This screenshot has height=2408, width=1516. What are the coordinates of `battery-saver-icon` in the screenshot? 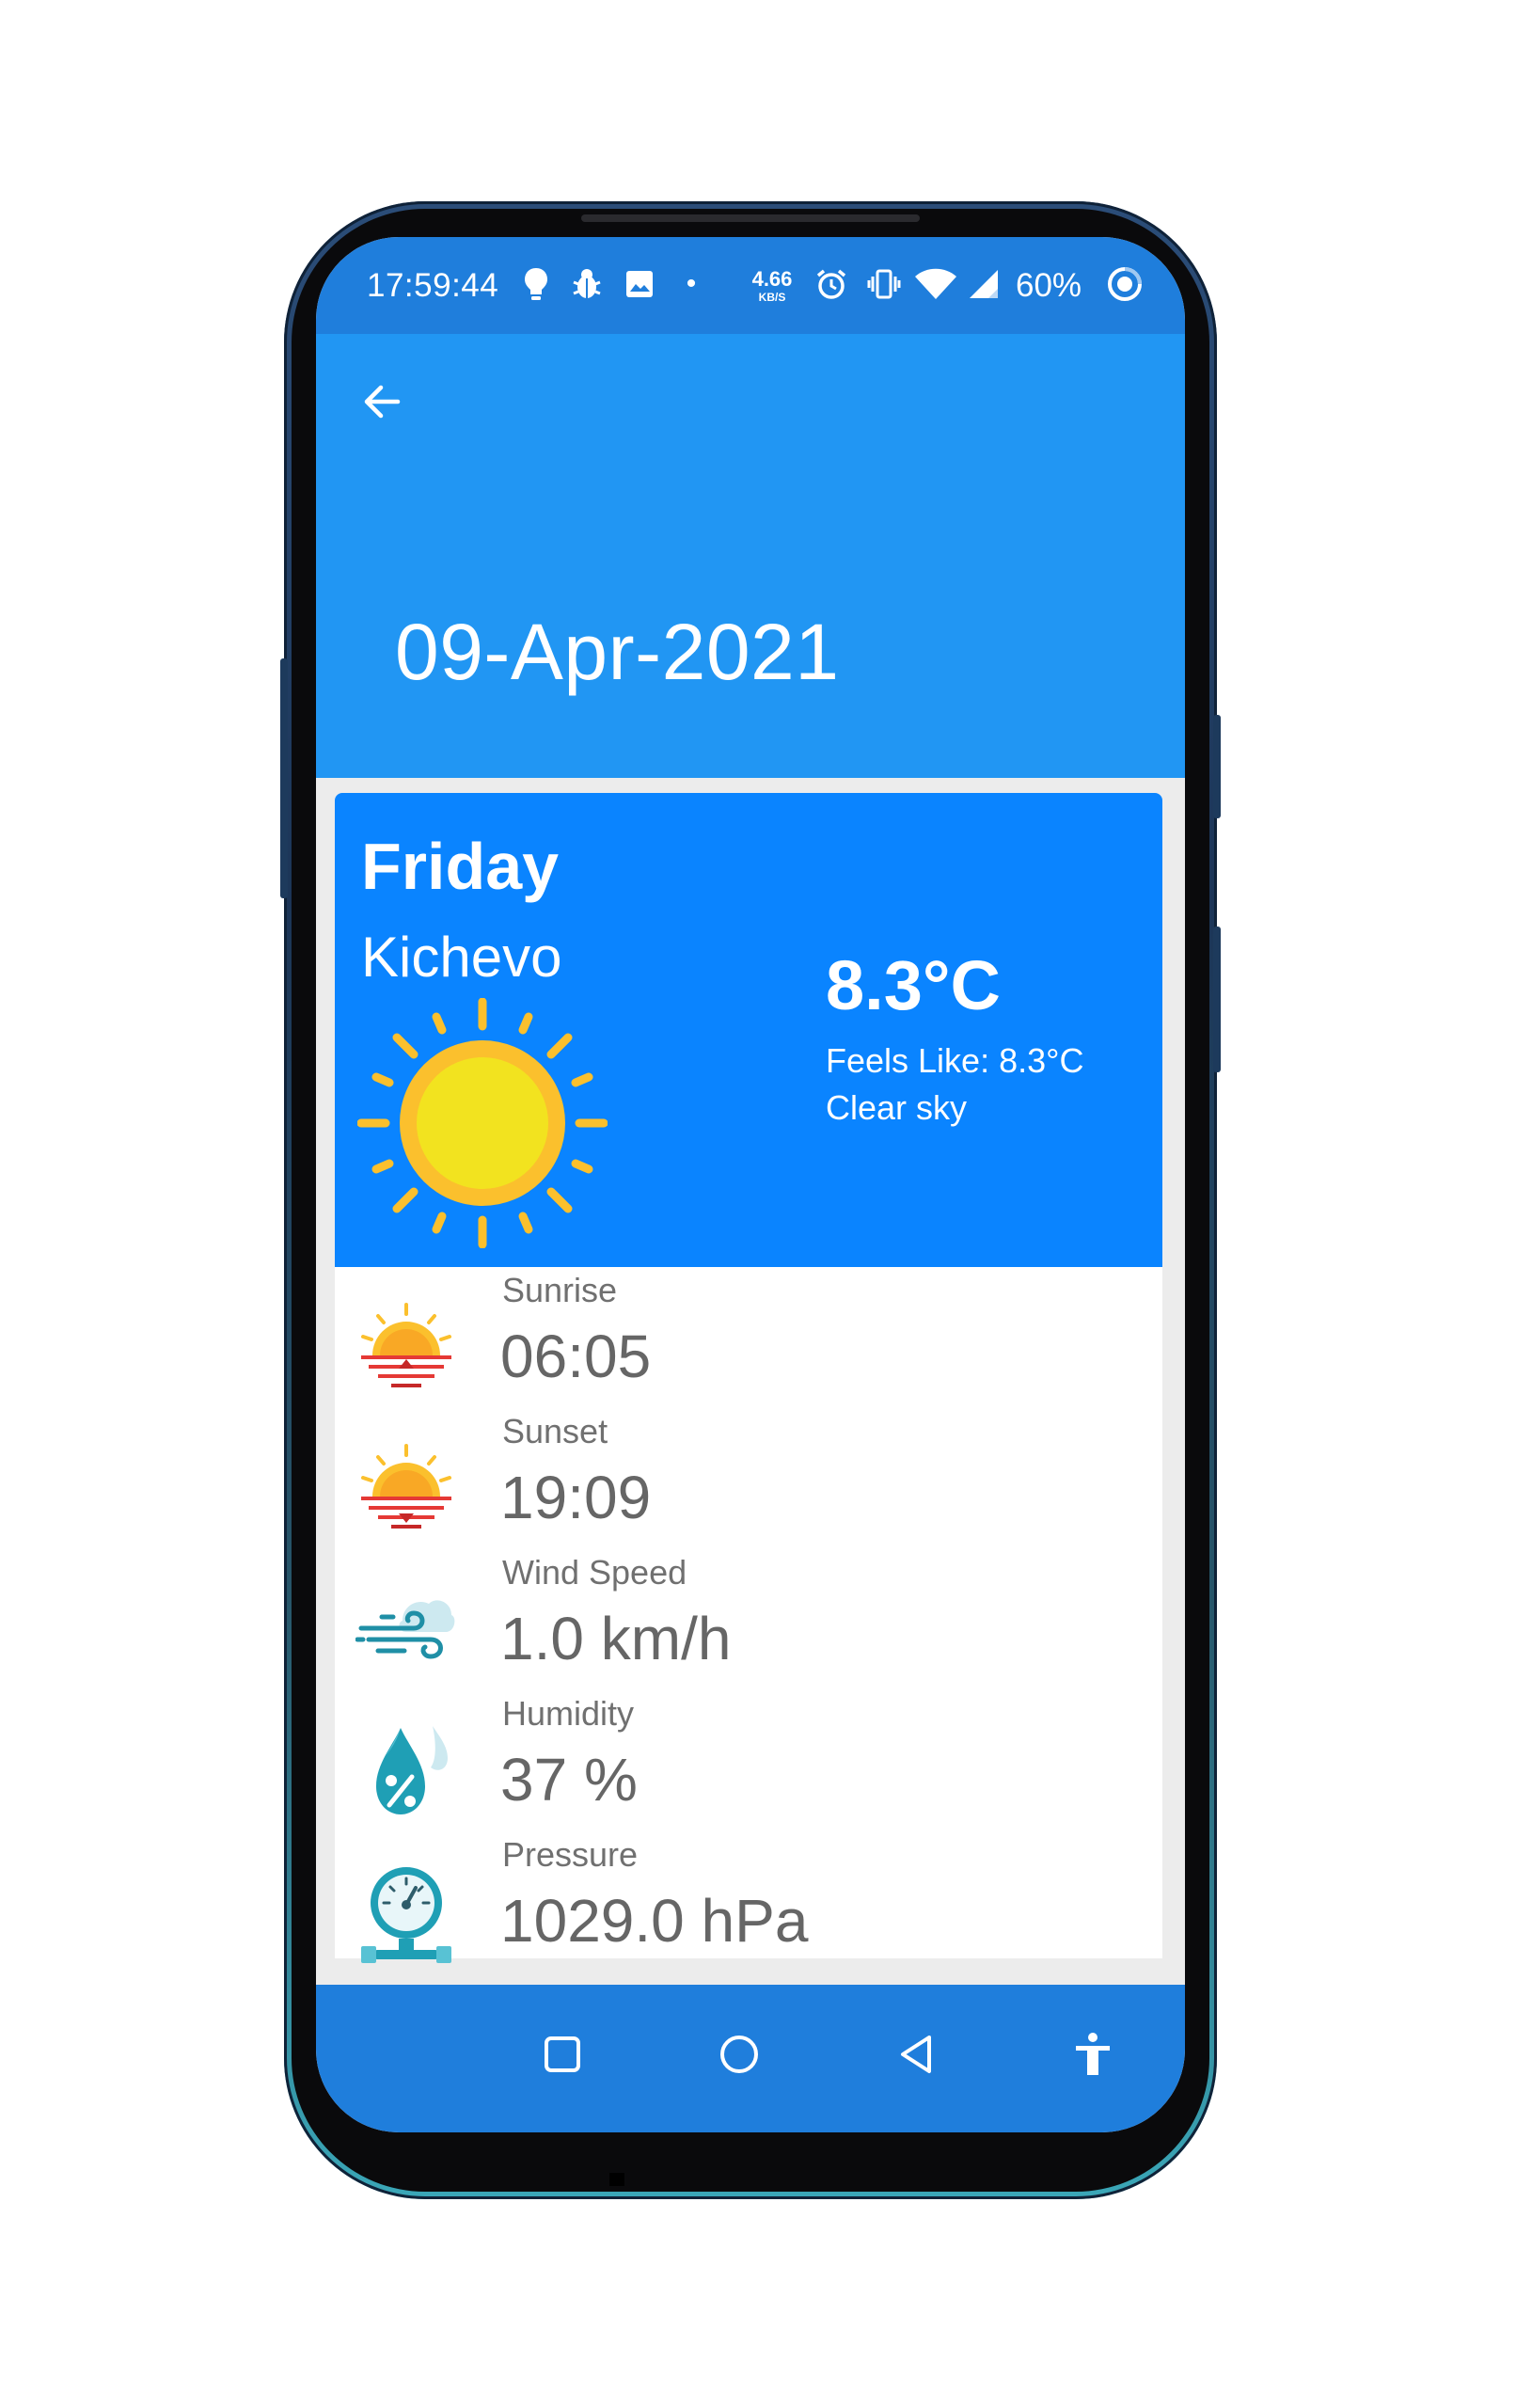 It's located at (1125, 284).